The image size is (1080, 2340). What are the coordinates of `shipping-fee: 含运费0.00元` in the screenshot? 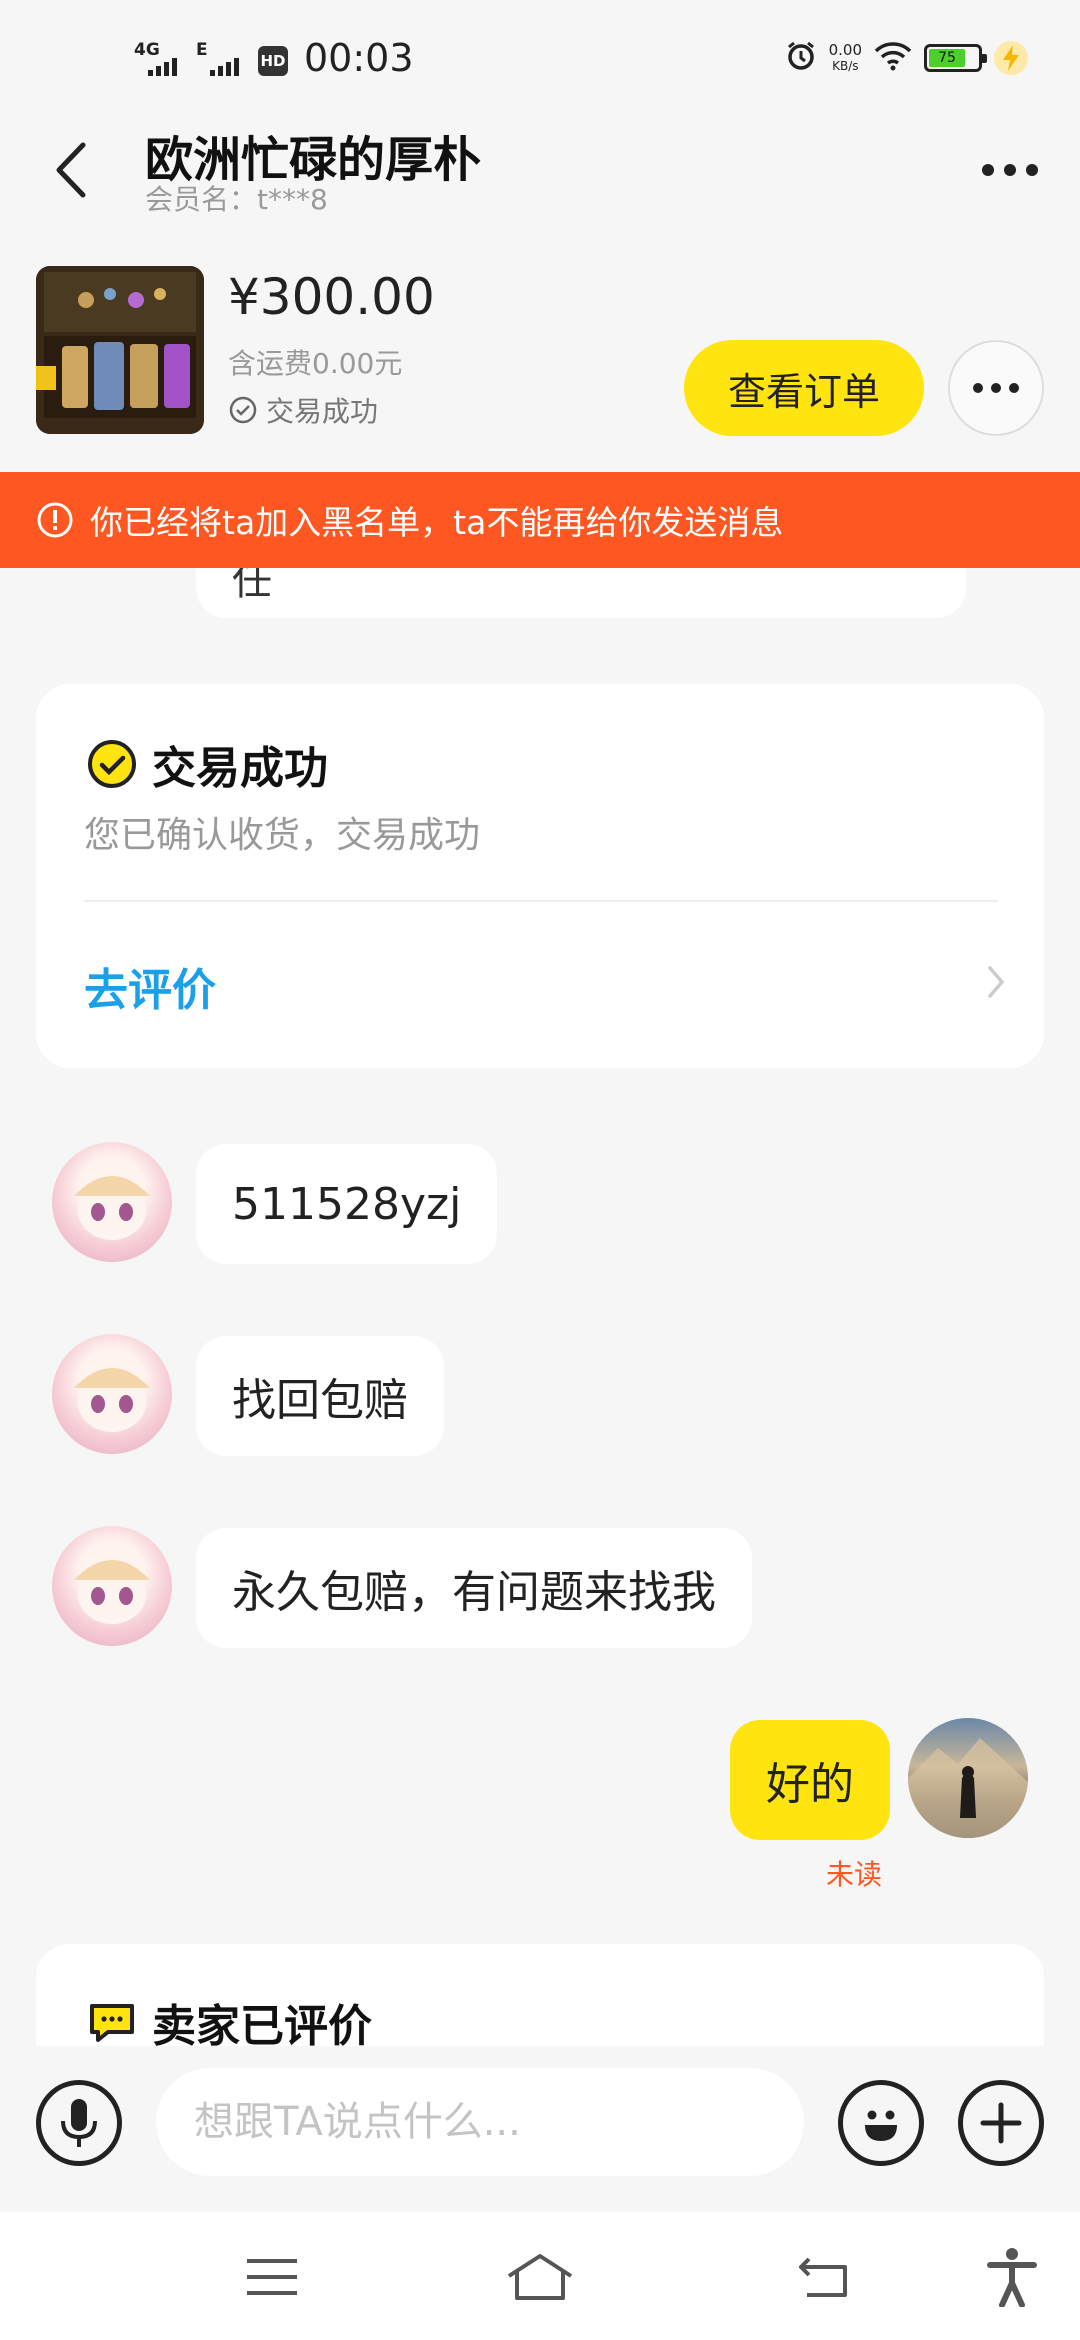 It's located at (315, 363).